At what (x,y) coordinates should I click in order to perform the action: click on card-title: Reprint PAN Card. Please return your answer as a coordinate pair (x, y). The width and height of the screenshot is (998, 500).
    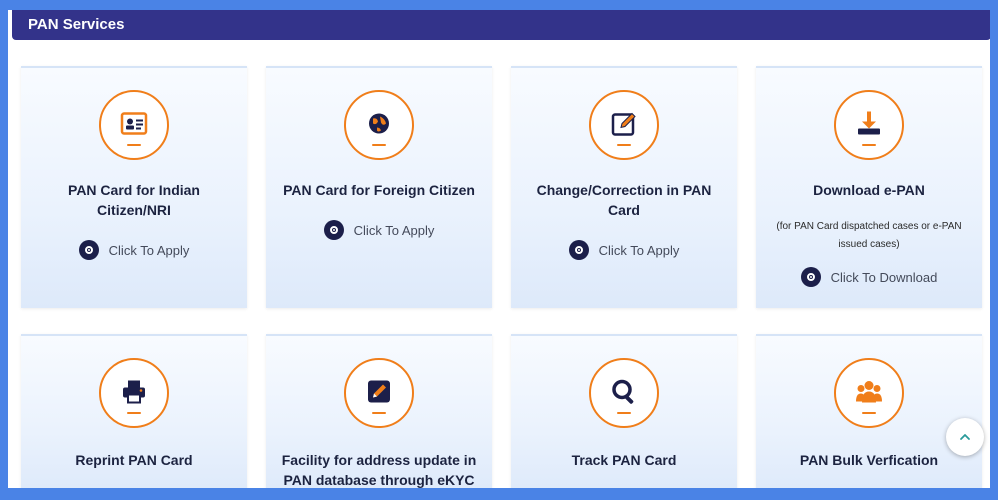
    Looking at the image, I should click on (134, 460).